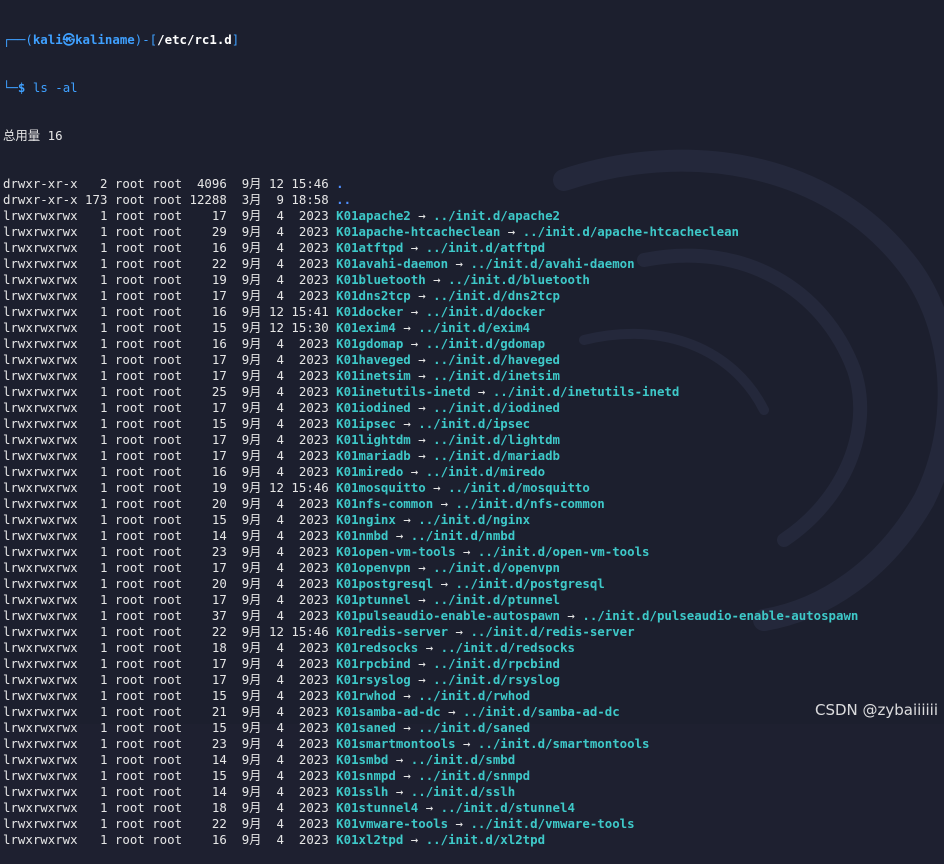 The image size is (944, 864). What do you see at coordinates (362, 759) in the screenshot?
I see `entry-name: K01smbd` at bounding box center [362, 759].